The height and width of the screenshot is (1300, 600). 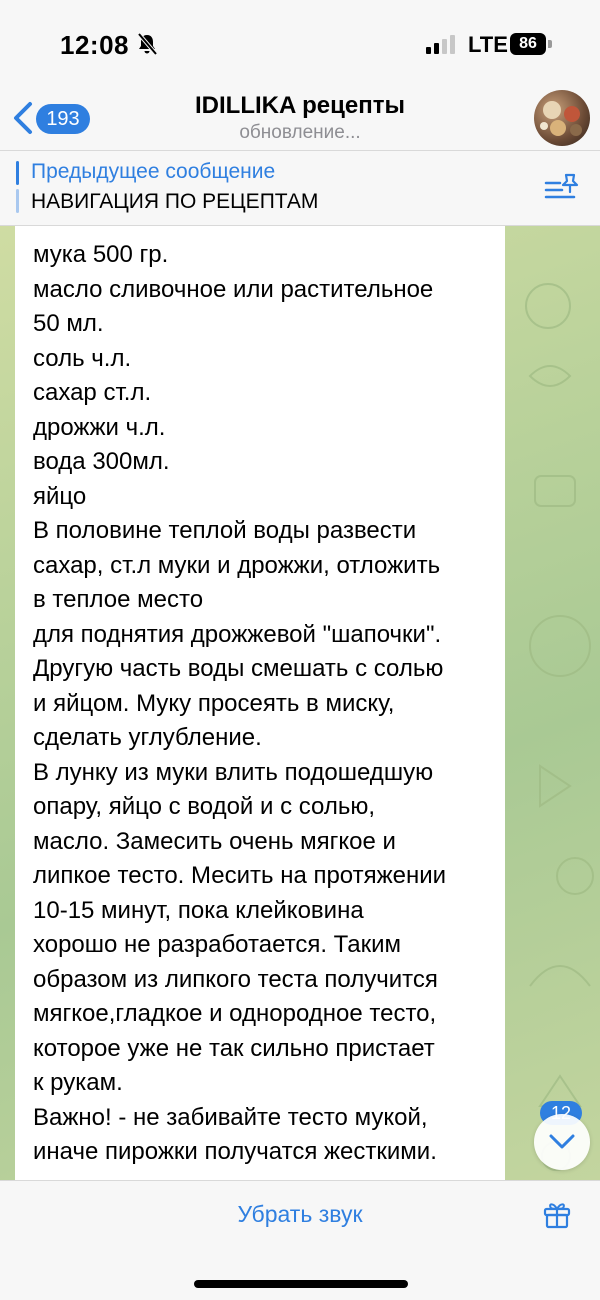 I want to click on message-line: 10-15 минут, пока клейковина, so click(x=198, y=910).